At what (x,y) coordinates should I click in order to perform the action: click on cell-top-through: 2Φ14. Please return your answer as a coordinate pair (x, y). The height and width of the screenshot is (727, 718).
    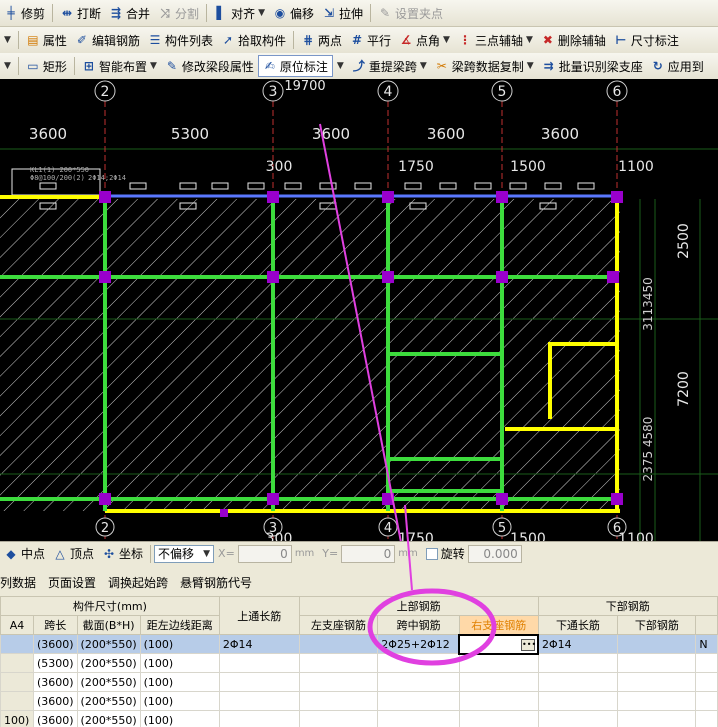
    Looking at the image, I should click on (259, 644).